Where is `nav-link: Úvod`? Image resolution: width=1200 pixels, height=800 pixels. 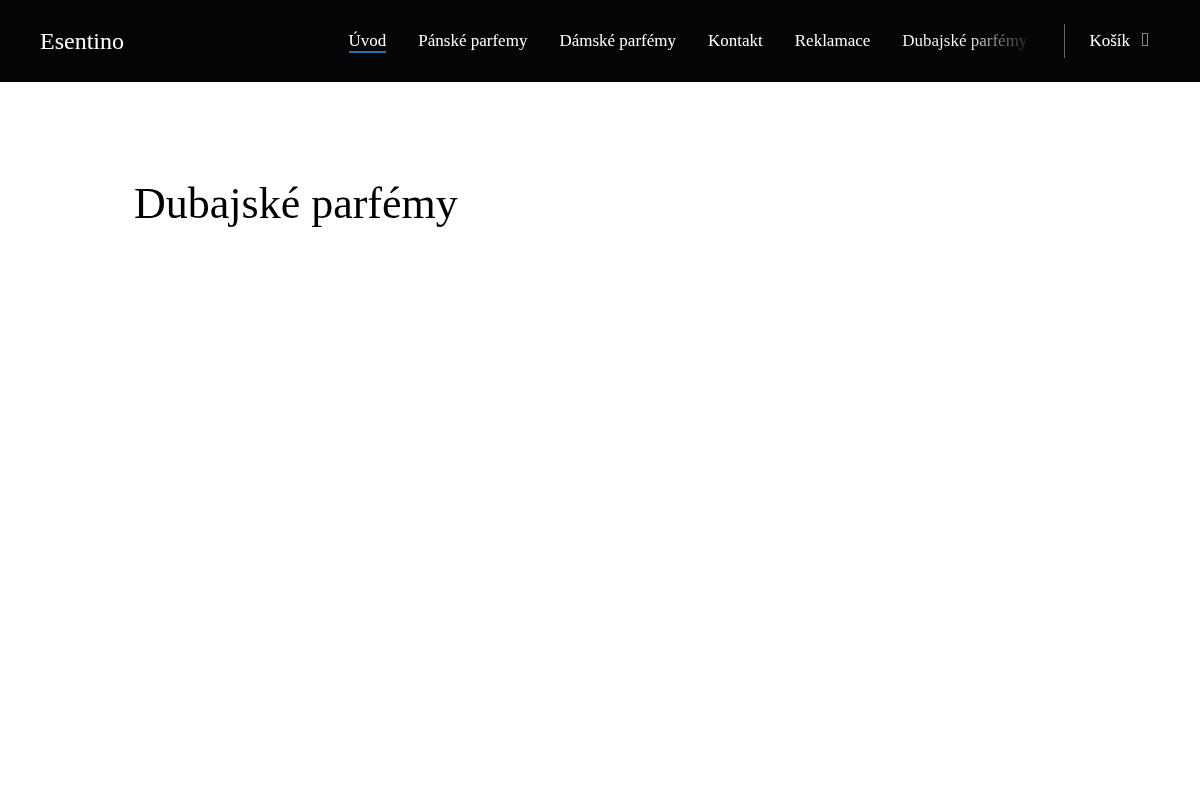
nav-link: Úvod is located at coordinates (367, 41).